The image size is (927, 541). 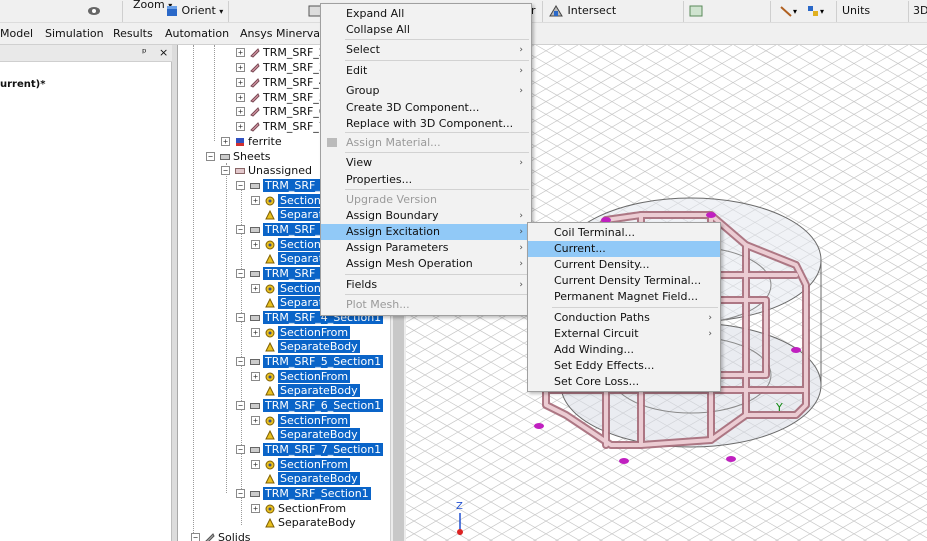 I want to click on menu-item-assign-parameters: Assign Parameters ›, so click(x=426, y=248).